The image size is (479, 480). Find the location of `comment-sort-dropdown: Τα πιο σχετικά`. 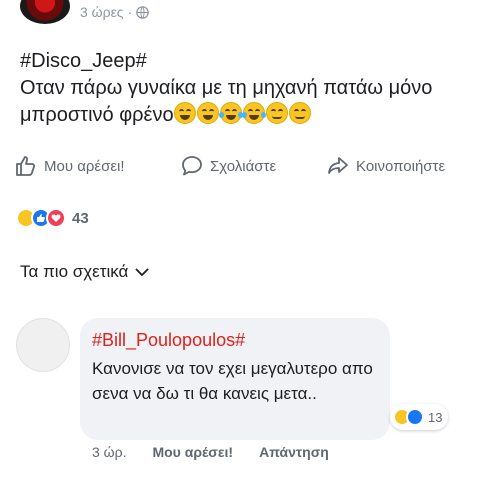

comment-sort-dropdown: Τα πιο σχετικά is located at coordinates (85, 272).